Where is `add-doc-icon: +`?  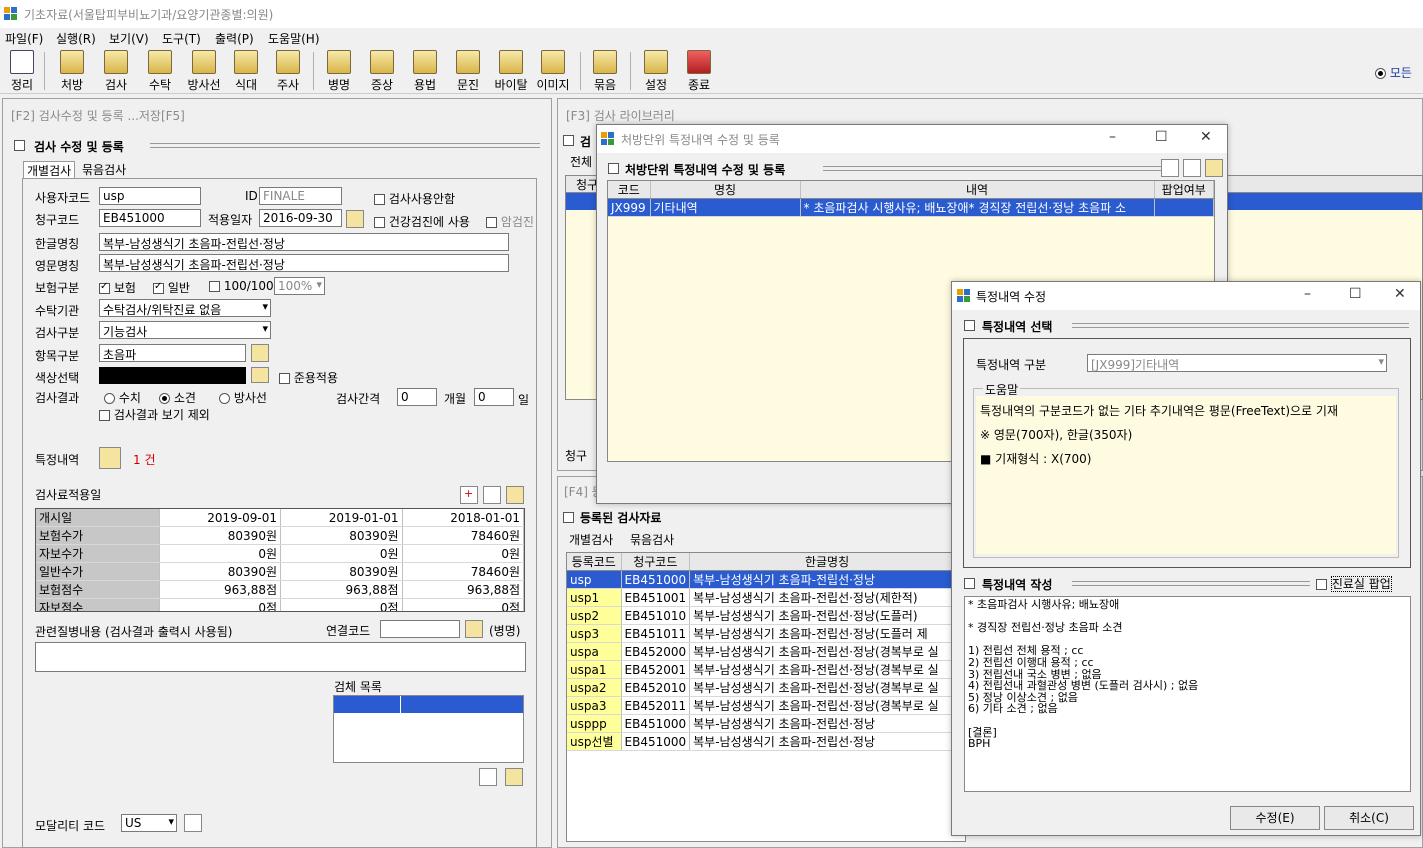 add-doc-icon: + is located at coordinates (469, 495).